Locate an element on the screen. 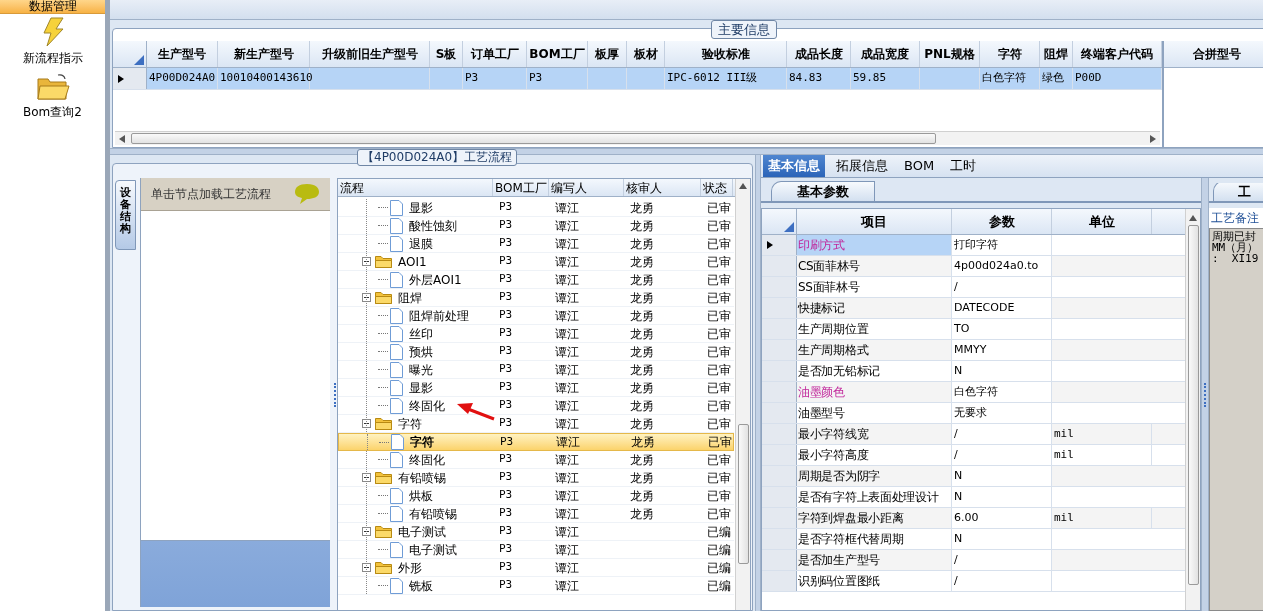  column-header: 阻焊 is located at coordinates (1056, 54).